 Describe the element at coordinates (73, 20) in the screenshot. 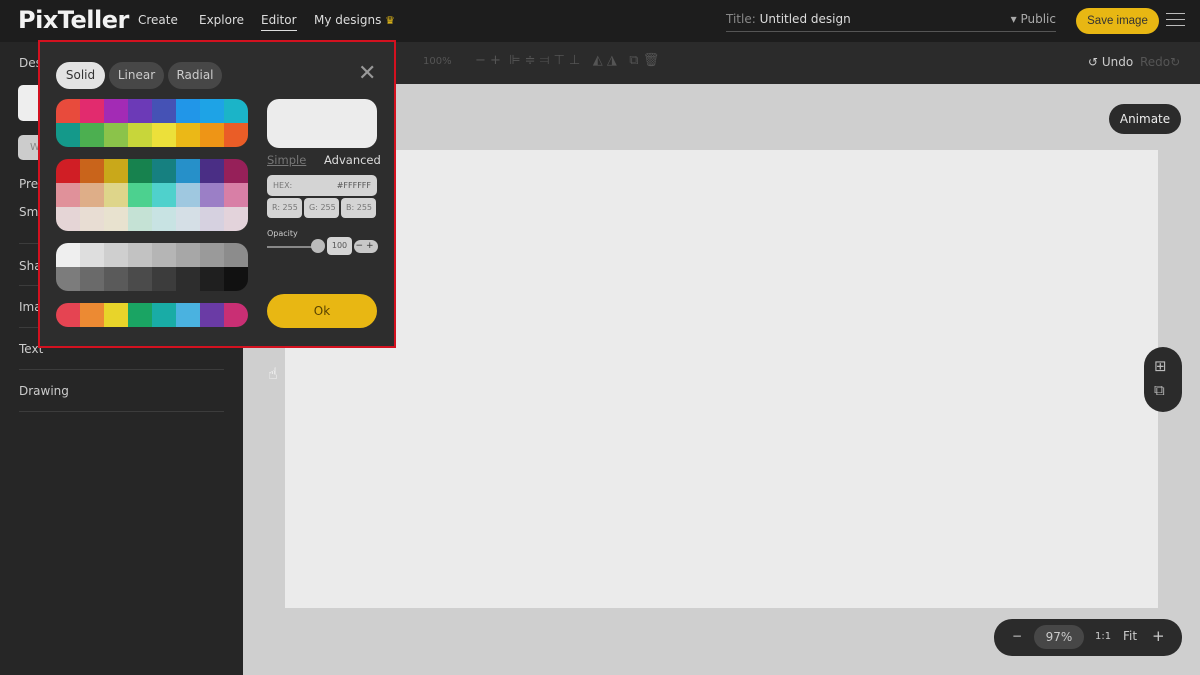

I see `logo: PixTeller` at that location.